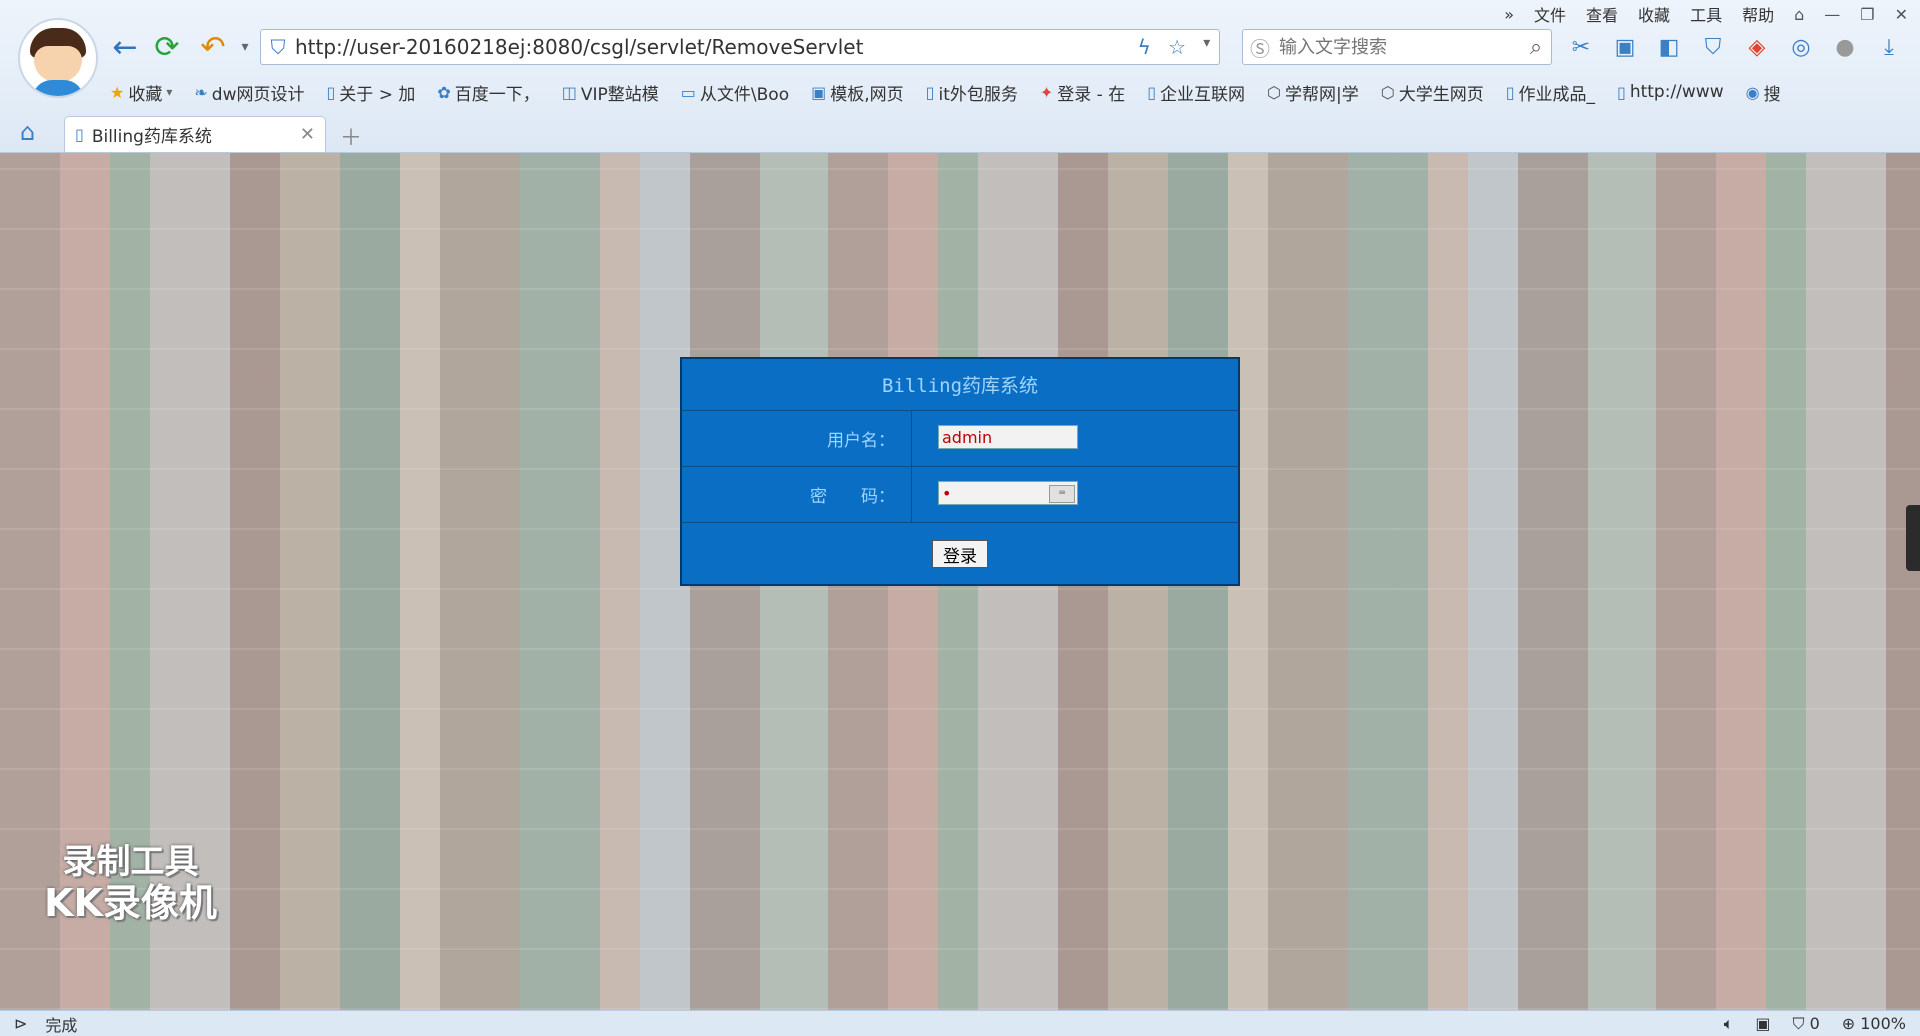 This screenshot has height=1036, width=1920. What do you see at coordinates (1757, 47) in the screenshot?
I see `app-icon: ◈` at bounding box center [1757, 47].